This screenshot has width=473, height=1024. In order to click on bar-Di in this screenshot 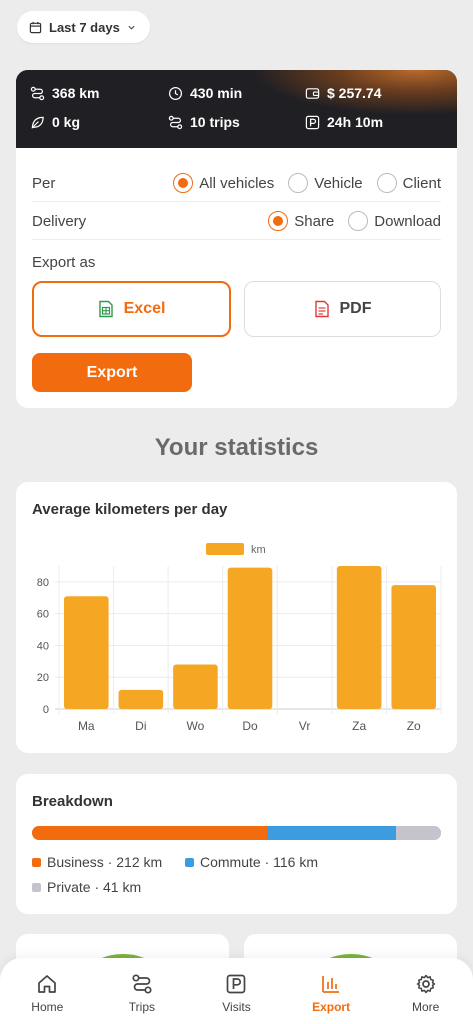, I will do `click(141, 699)`.